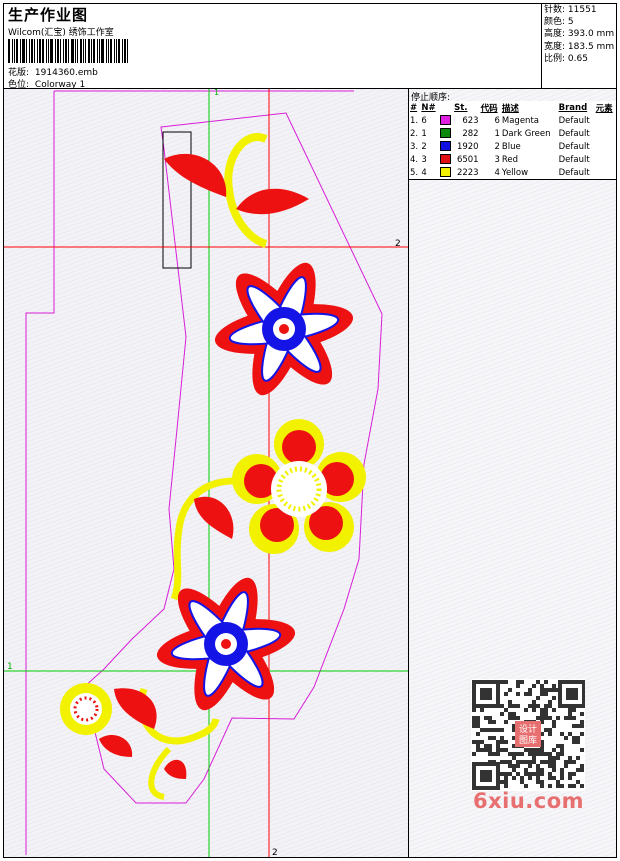  What do you see at coordinates (415, 173) in the screenshot?
I see `cell-num: 5.` at bounding box center [415, 173].